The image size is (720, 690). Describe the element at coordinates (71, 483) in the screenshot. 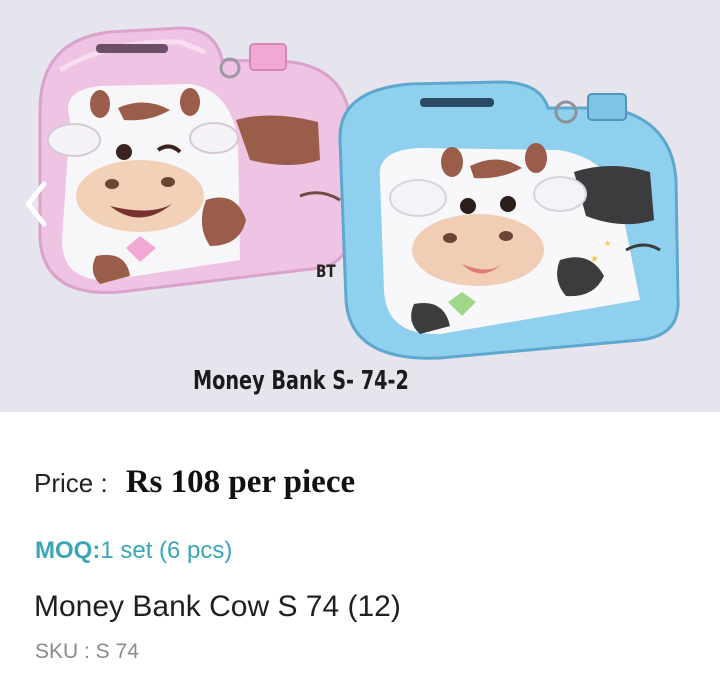

I see `price-label: Price :` at that location.